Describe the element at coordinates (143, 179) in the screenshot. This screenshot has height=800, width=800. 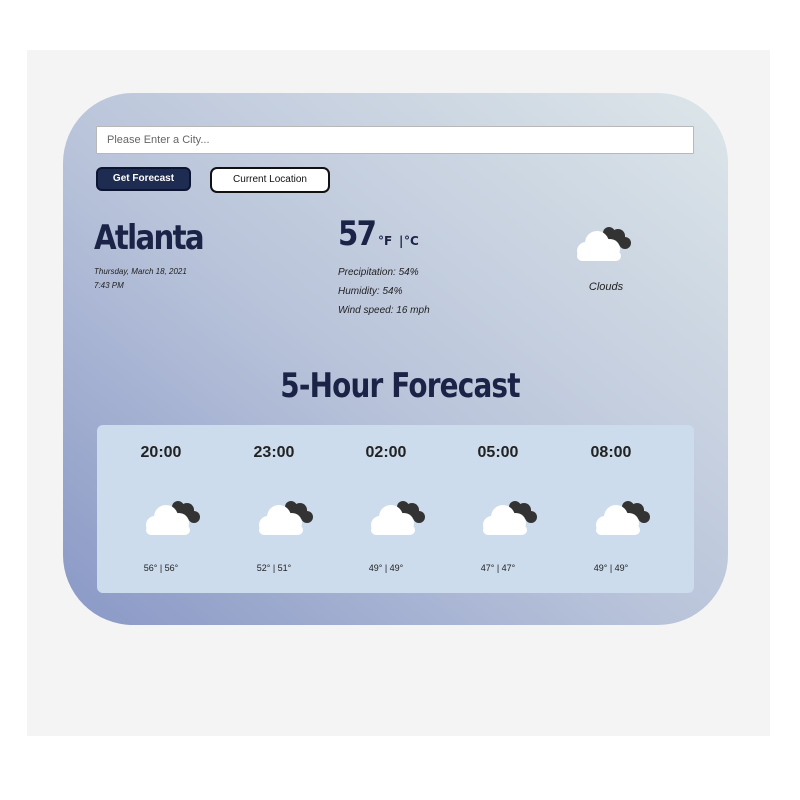
I see `get-forecast-button: Get Forecast` at that location.